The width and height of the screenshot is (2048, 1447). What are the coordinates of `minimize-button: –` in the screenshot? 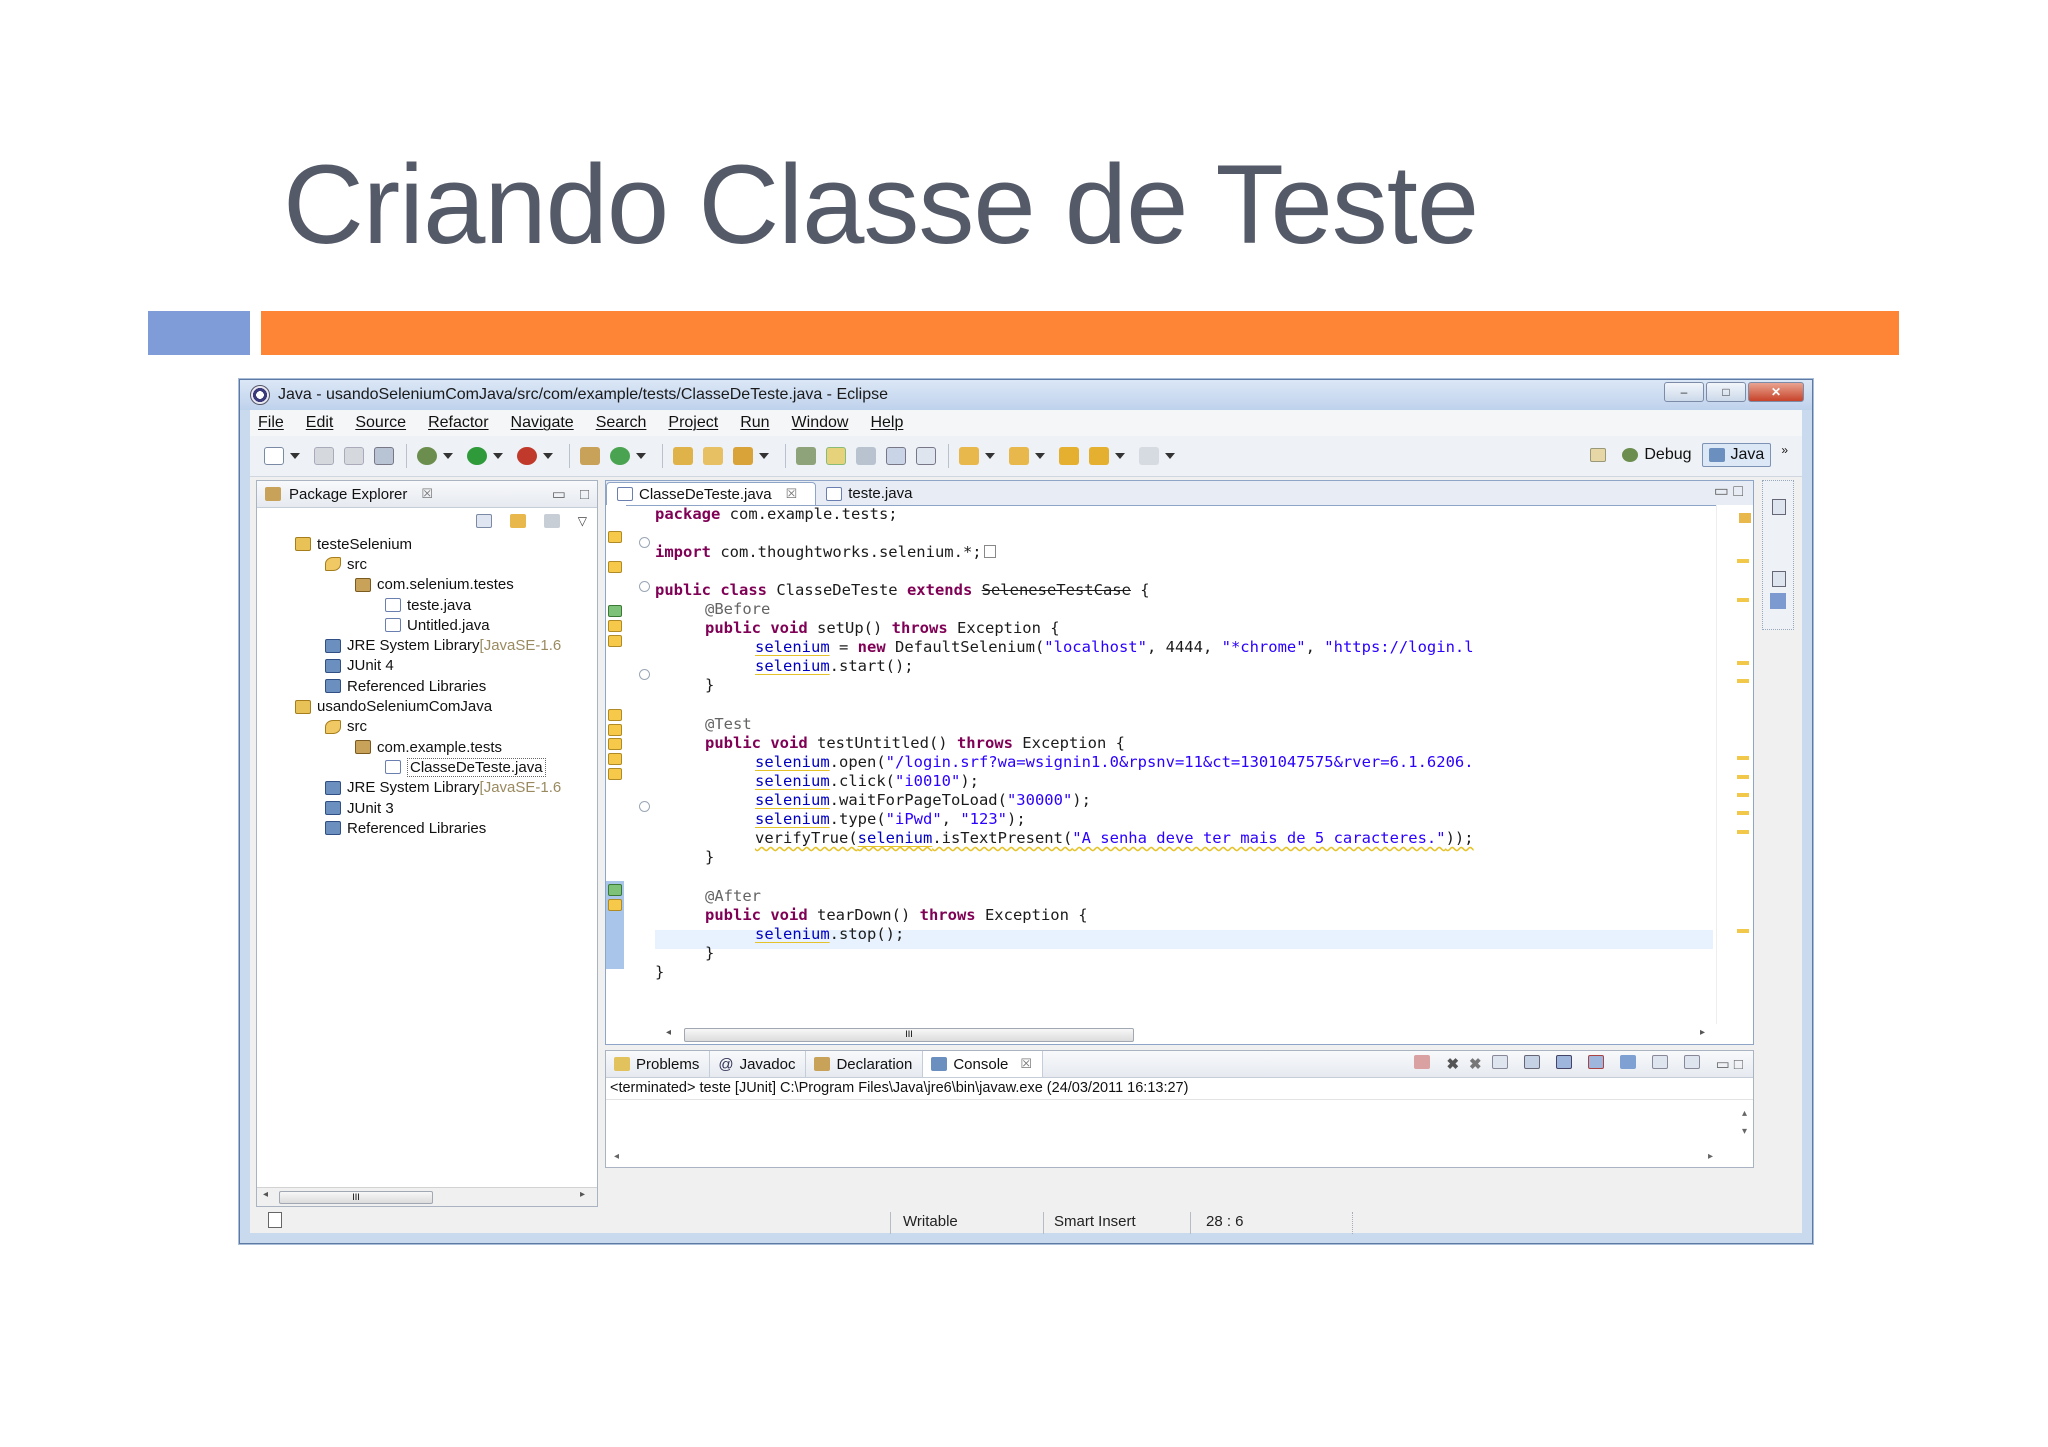 It's located at (1684, 392).